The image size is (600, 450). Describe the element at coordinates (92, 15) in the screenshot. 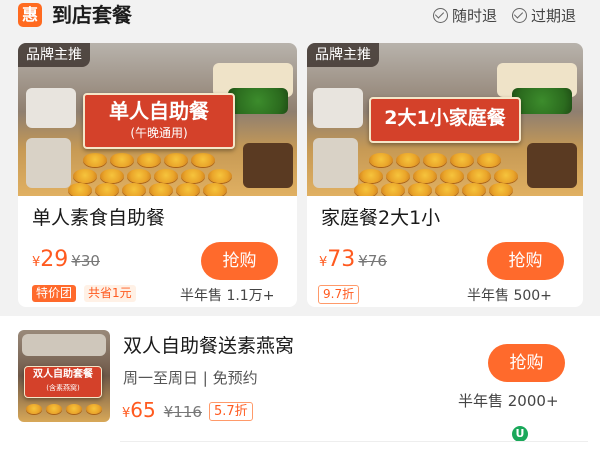

I see `section-title: 到店套餐` at that location.